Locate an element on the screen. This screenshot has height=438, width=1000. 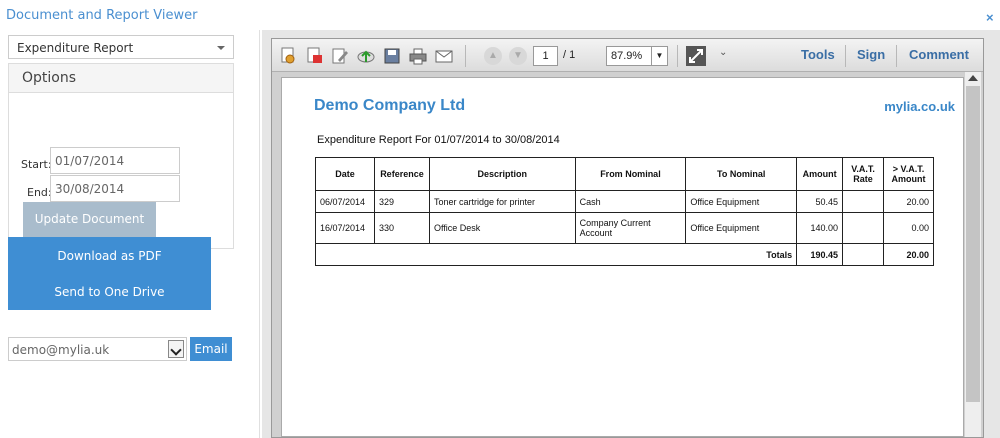
end-date-input: 30/08/2014 is located at coordinates (115, 188).